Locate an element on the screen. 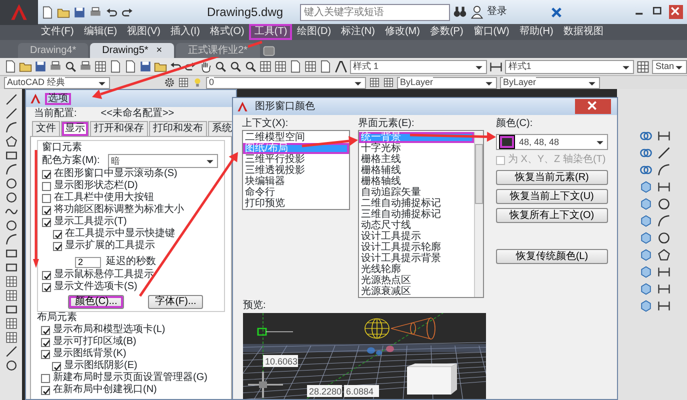 This screenshot has height=400, width=687. list-item: 三维平行投影 is located at coordinates (296, 159).